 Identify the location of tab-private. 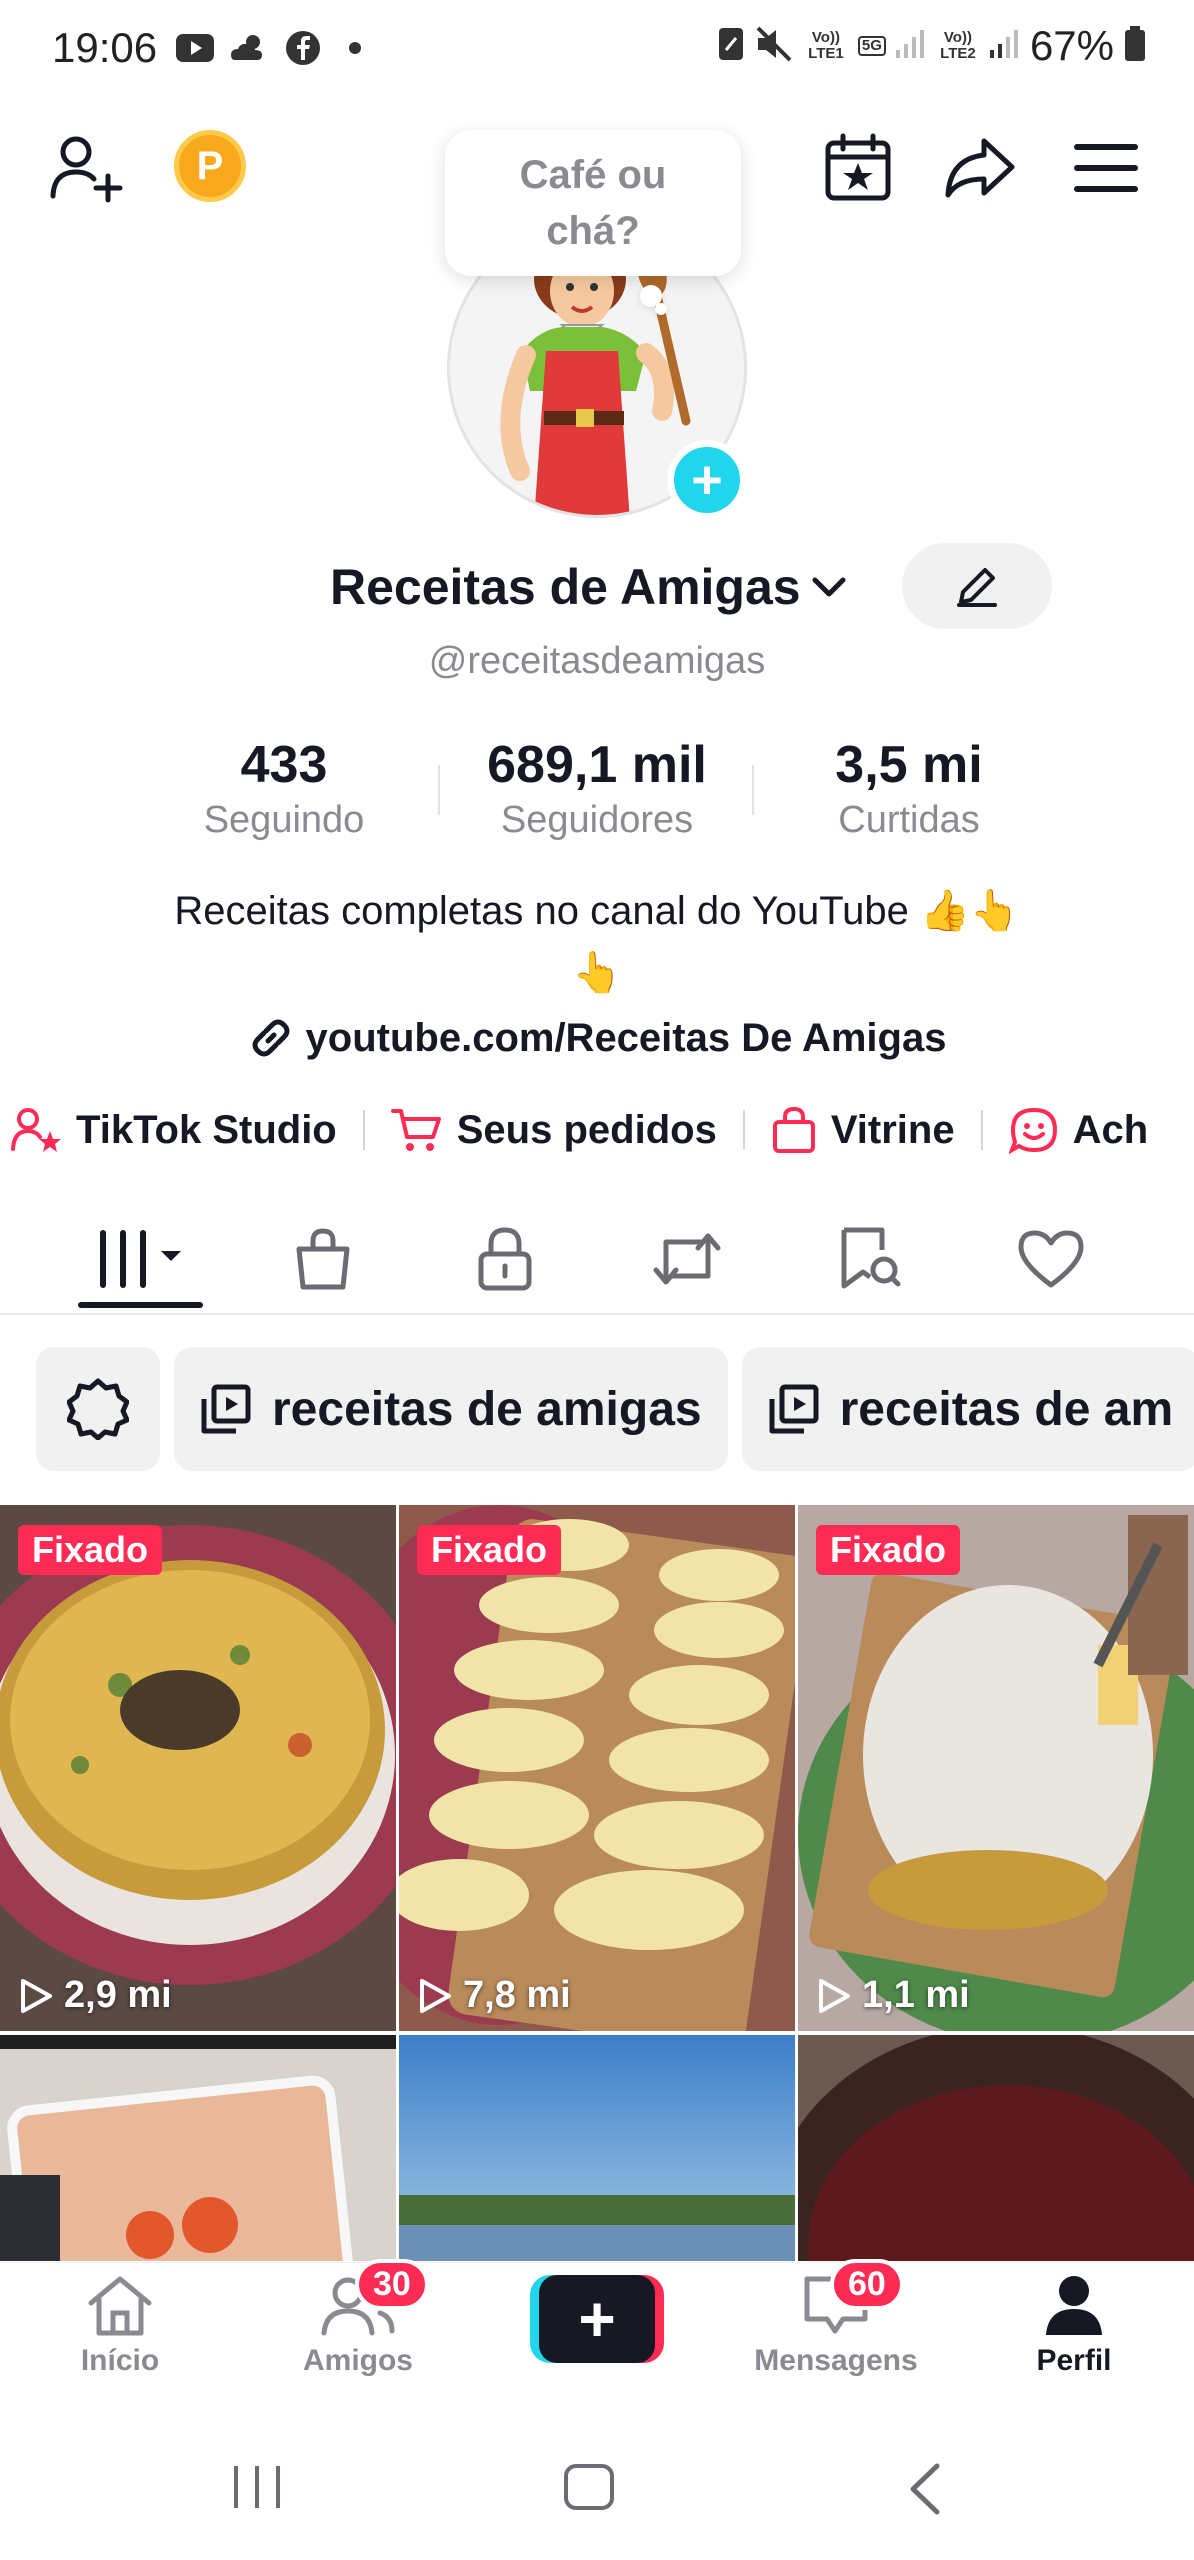
(505, 1259).